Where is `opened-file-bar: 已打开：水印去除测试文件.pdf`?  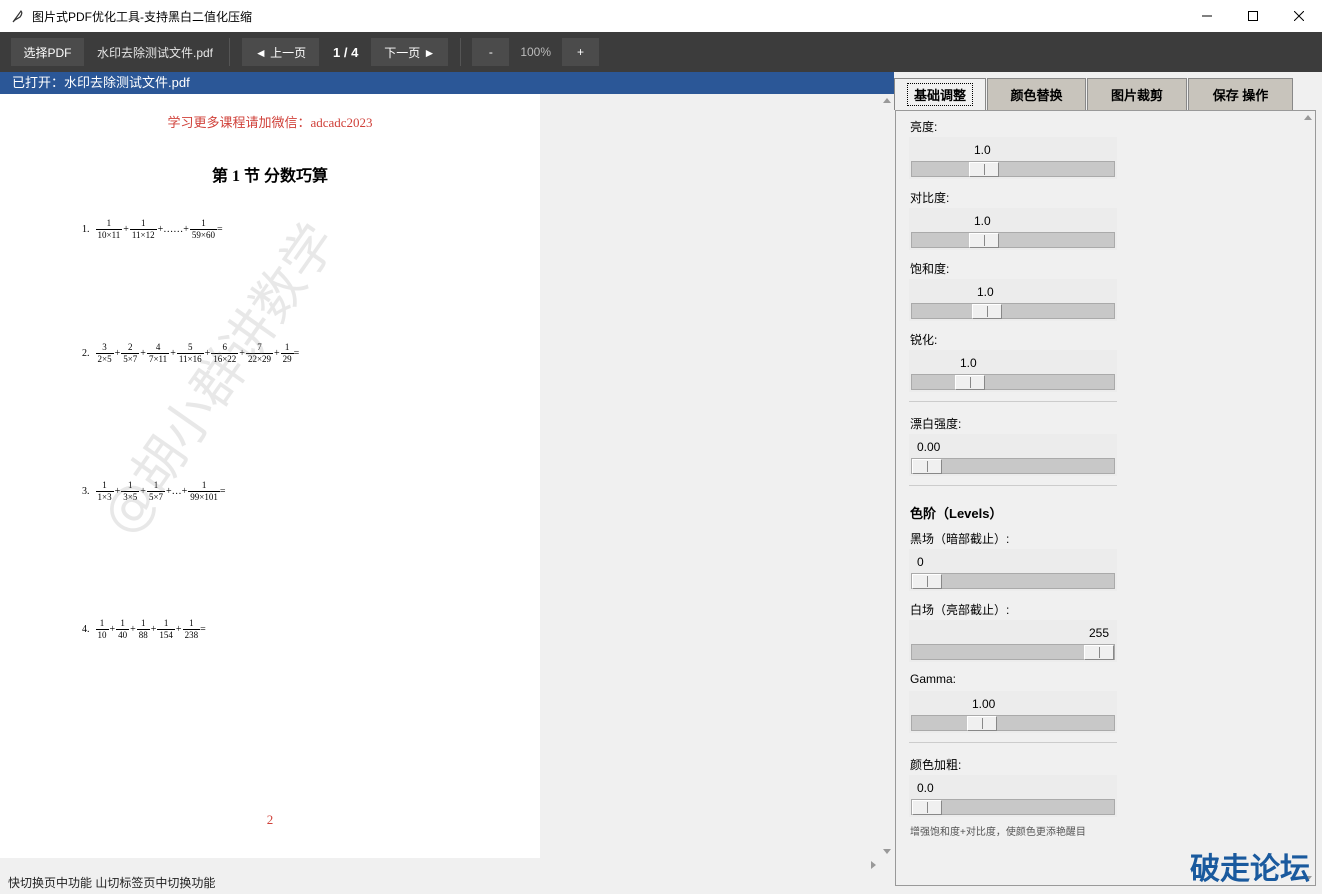 opened-file-bar: 已打开：水印去除测试文件.pdf is located at coordinates (447, 83).